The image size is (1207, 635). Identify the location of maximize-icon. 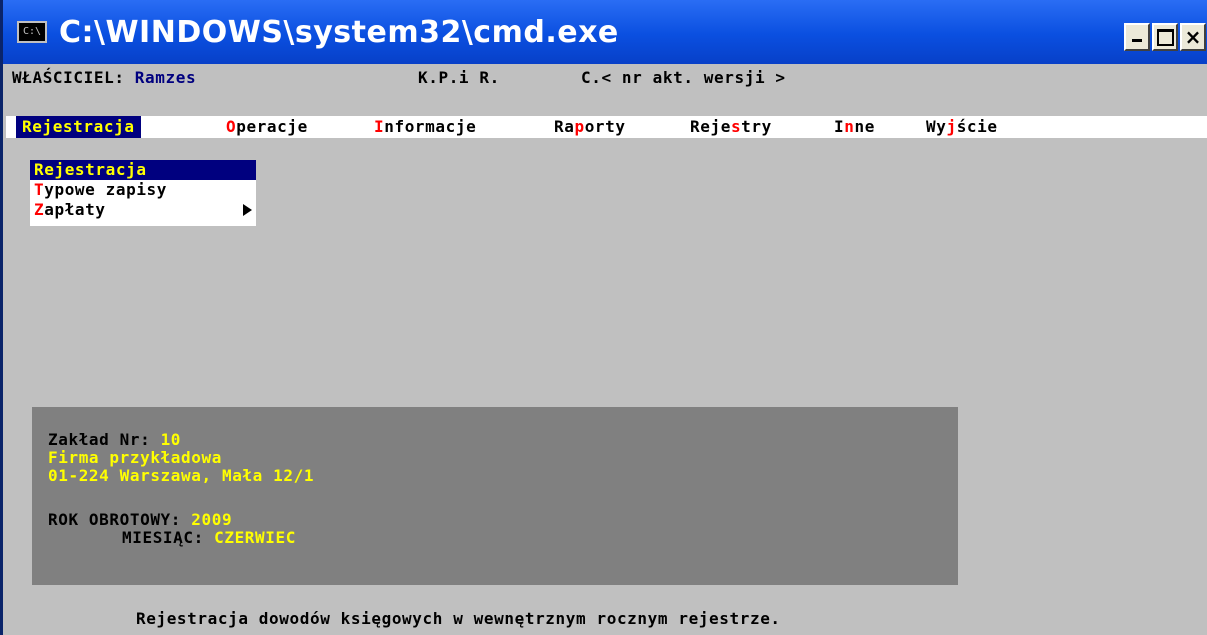
(1165, 37).